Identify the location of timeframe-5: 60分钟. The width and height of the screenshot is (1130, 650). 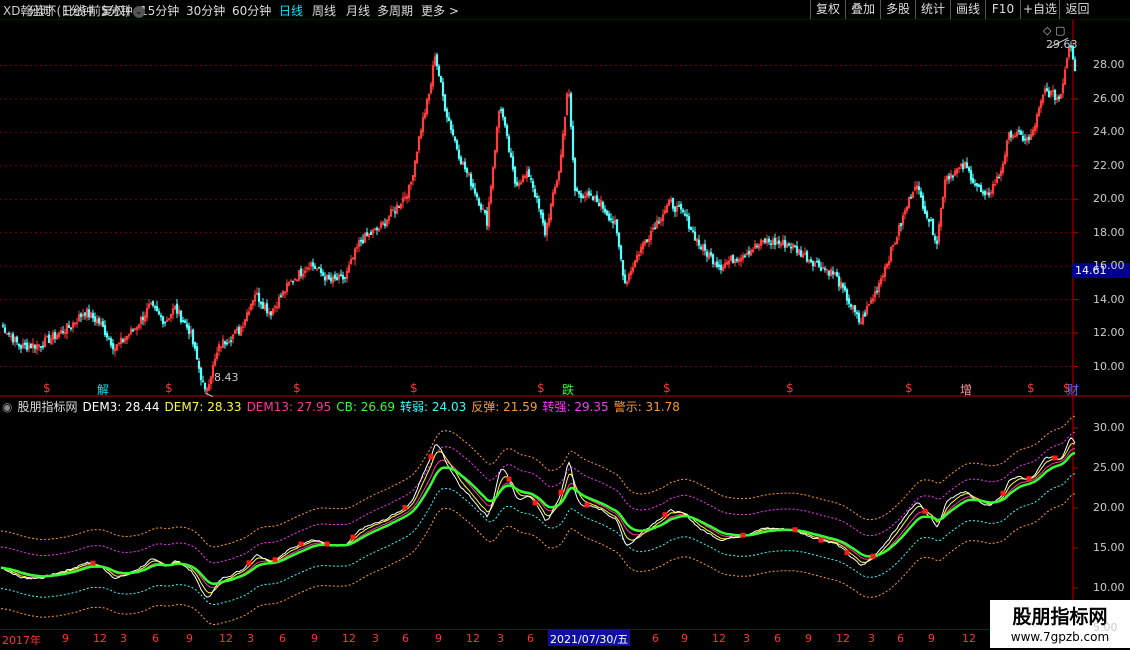
(251, 10).